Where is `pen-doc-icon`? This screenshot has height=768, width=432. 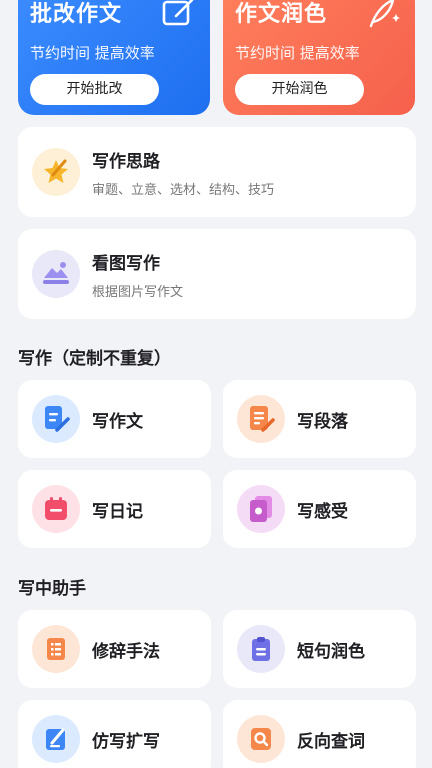
pen-doc-icon is located at coordinates (56, 739).